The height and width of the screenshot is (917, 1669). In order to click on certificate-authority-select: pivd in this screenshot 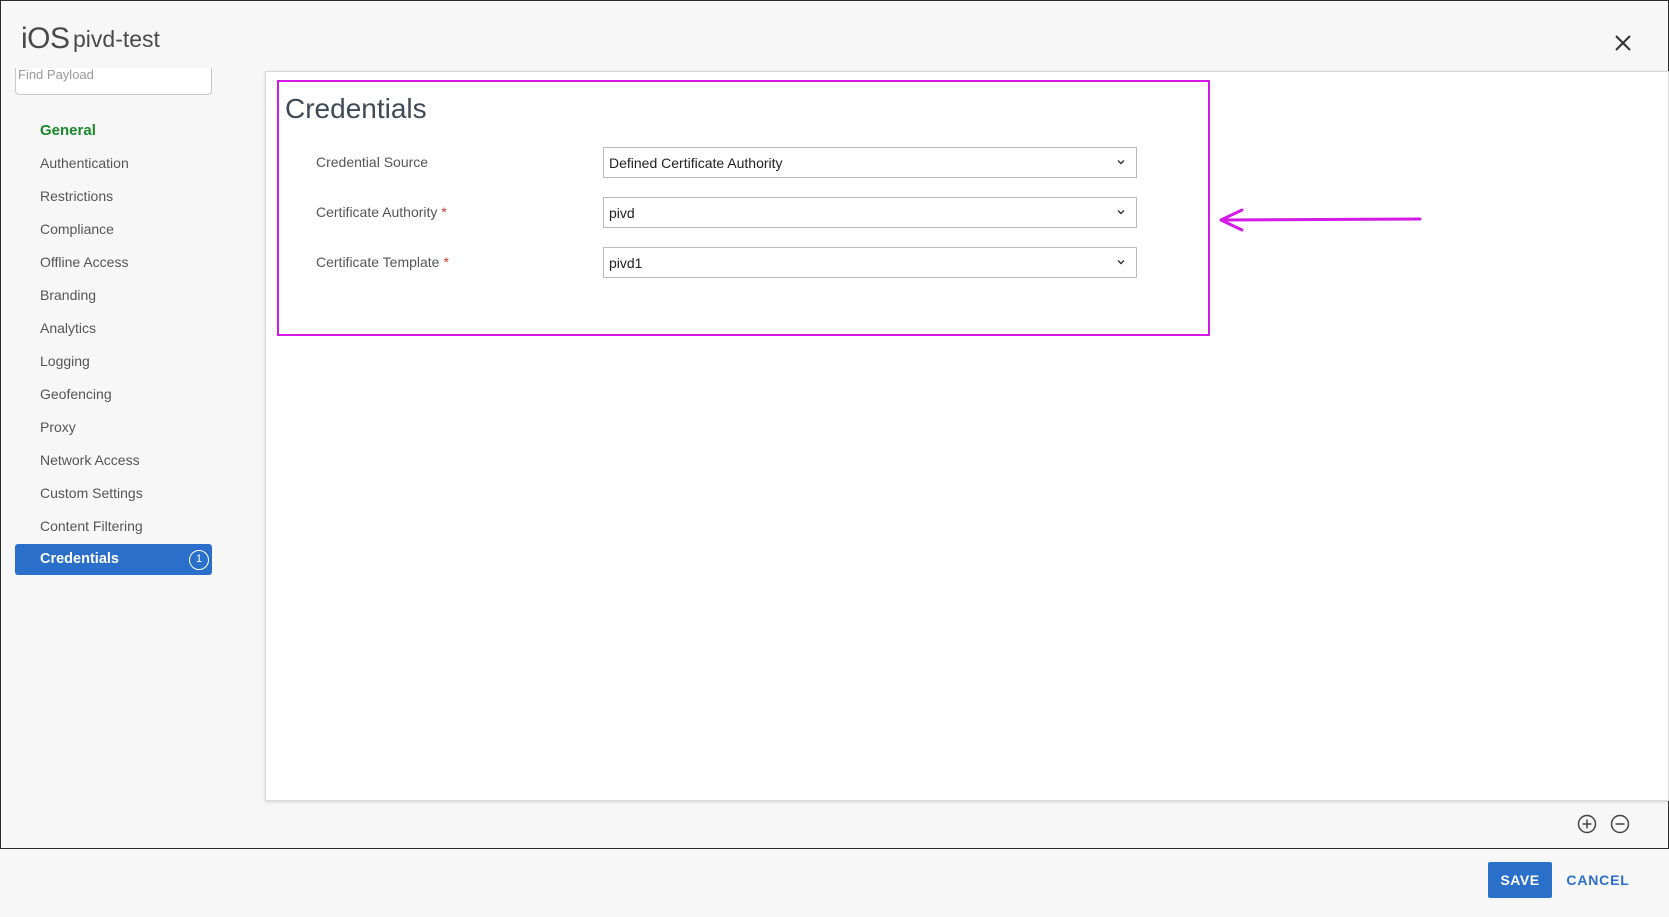, I will do `click(870, 212)`.